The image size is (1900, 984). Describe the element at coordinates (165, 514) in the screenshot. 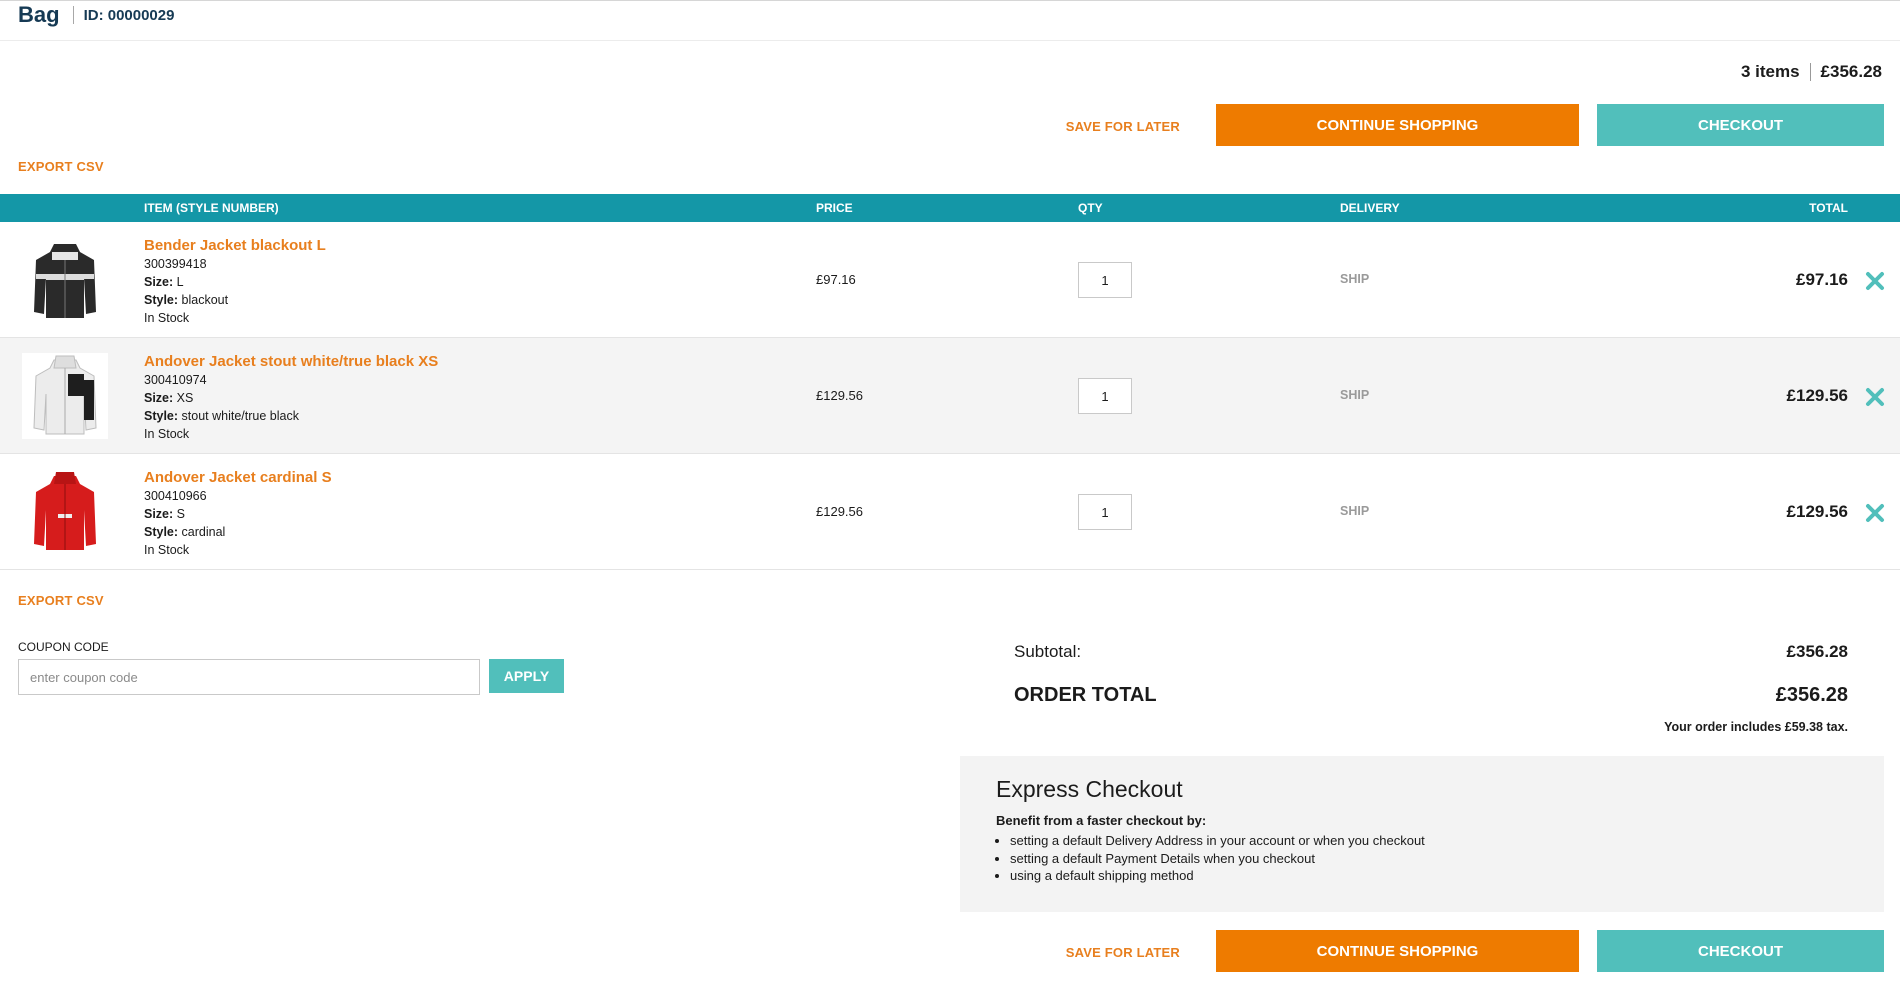

I see `item-size: Size: S` at that location.